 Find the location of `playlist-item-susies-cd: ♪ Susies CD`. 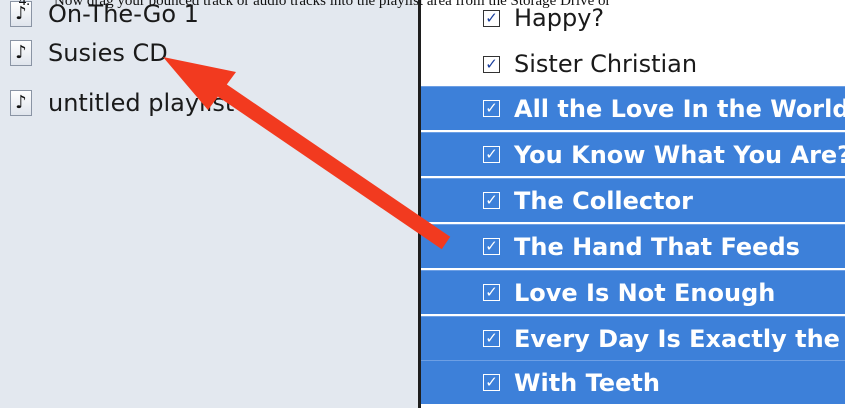

playlist-item-susies-cd: ♪ Susies CD is located at coordinates (89, 53).